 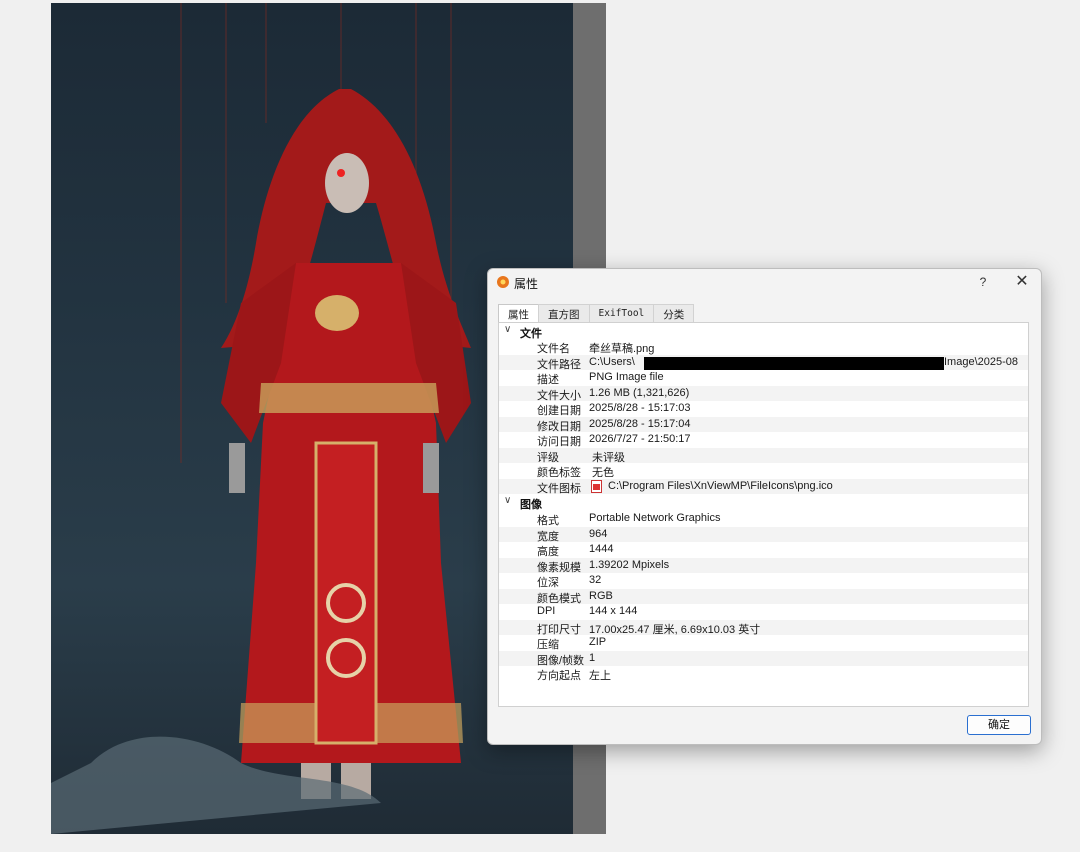 I want to click on prop-value: 144 x 144, so click(x=613, y=611).